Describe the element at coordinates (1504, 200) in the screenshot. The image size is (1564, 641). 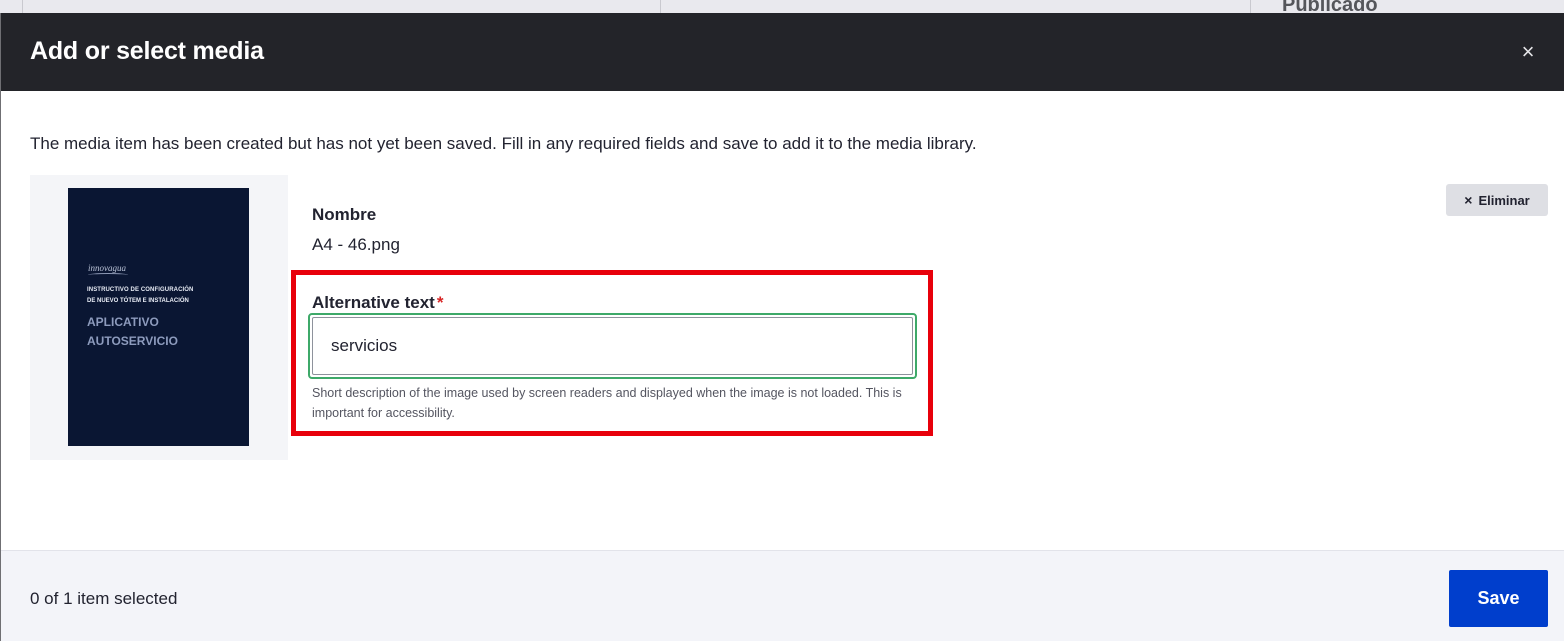
I see `remove-button-label: Eliminar` at that location.